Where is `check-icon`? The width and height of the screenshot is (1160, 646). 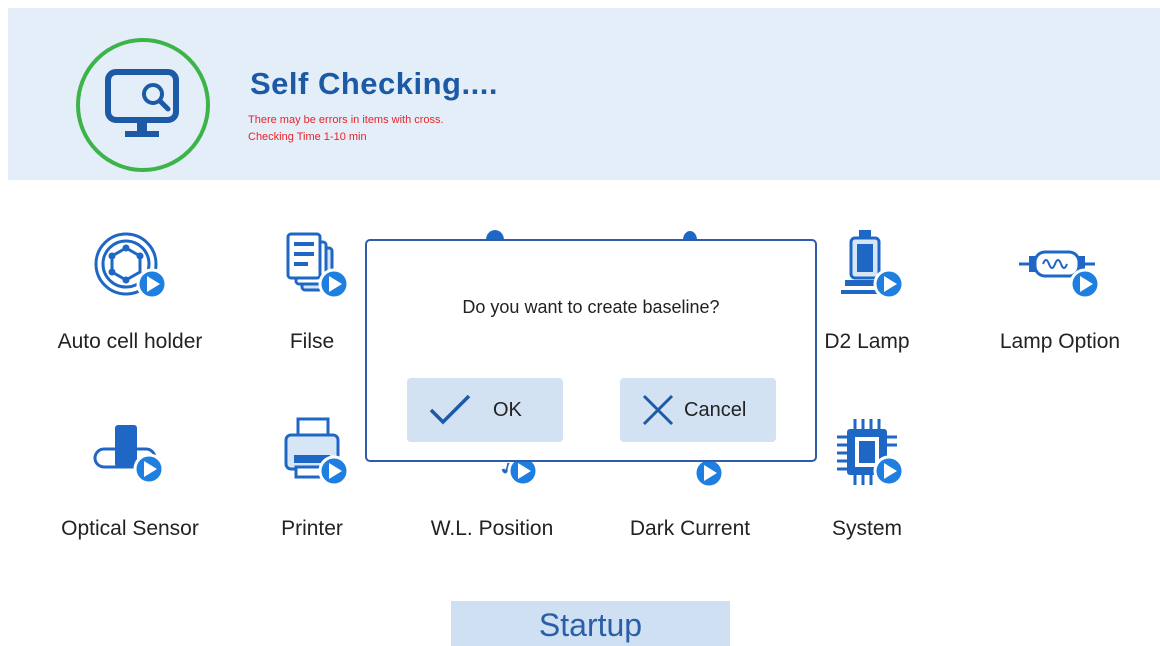 check-icon is located at coordinates (450, 409).